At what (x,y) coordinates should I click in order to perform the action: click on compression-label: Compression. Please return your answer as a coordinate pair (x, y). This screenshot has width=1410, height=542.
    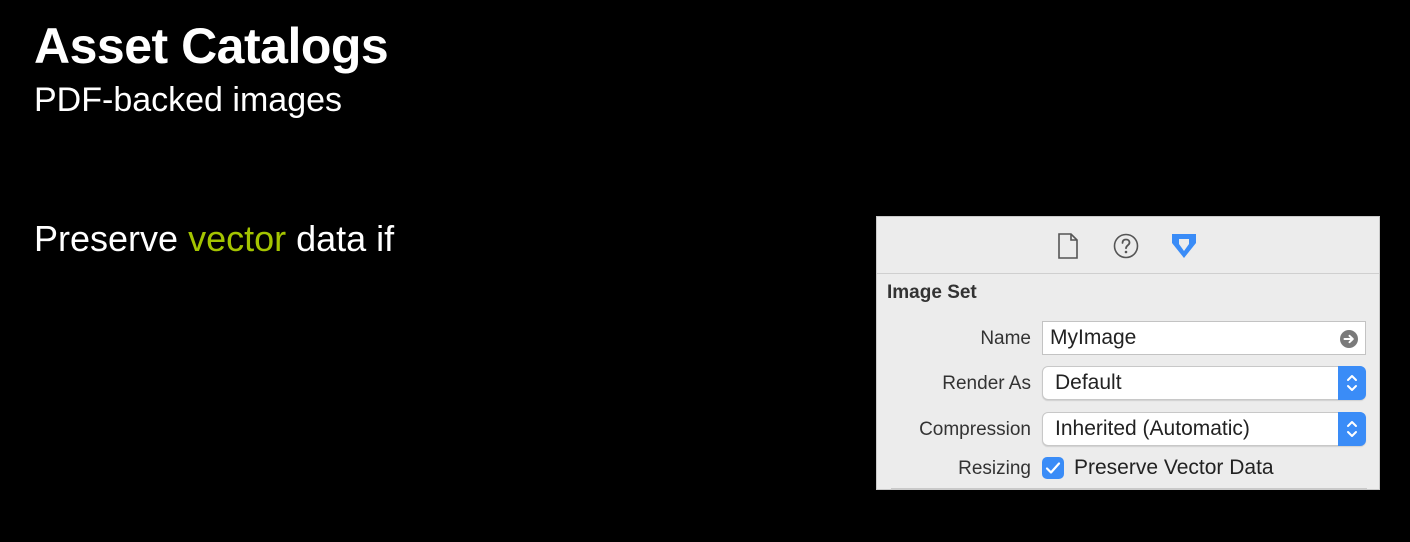
    Looking at the image, I should click on (975, 429).